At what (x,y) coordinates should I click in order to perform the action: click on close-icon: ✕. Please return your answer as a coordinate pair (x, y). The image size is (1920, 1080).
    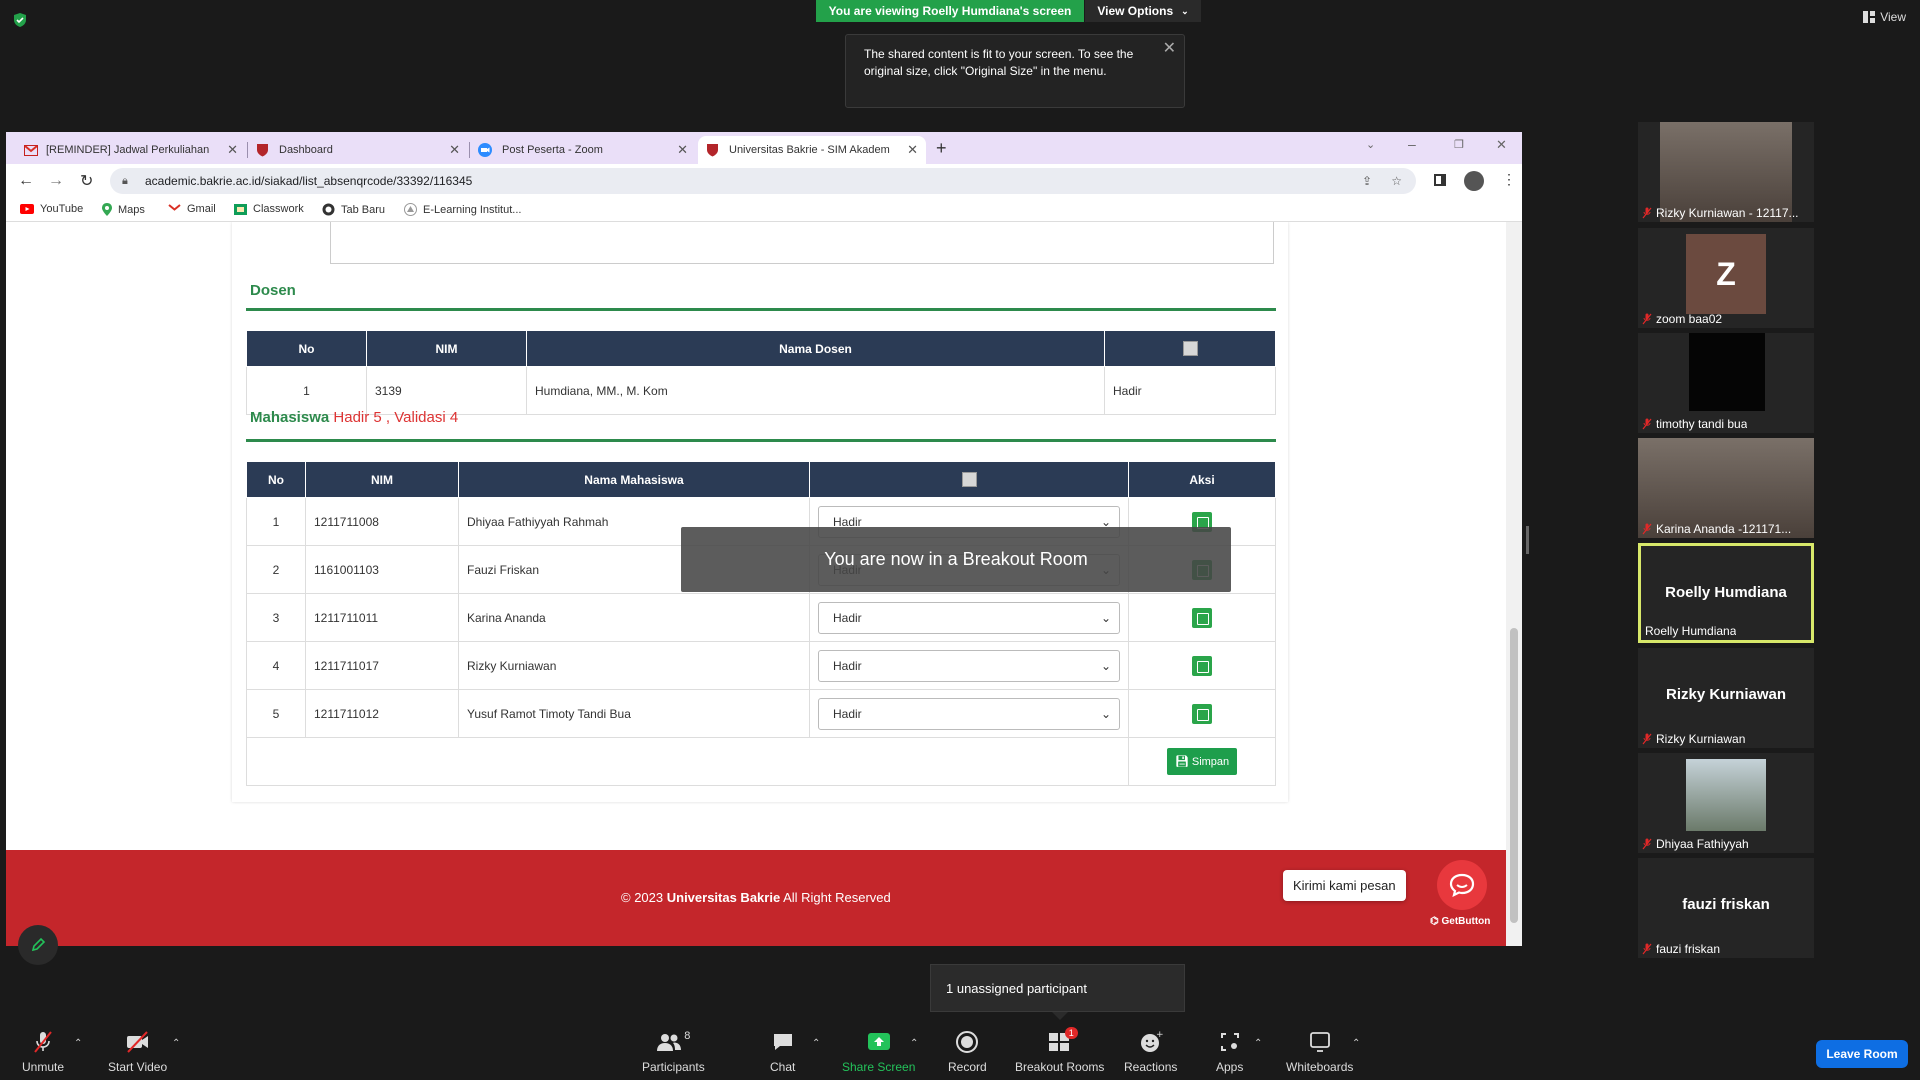
    Looking at the image, I should click on (1169, 48).